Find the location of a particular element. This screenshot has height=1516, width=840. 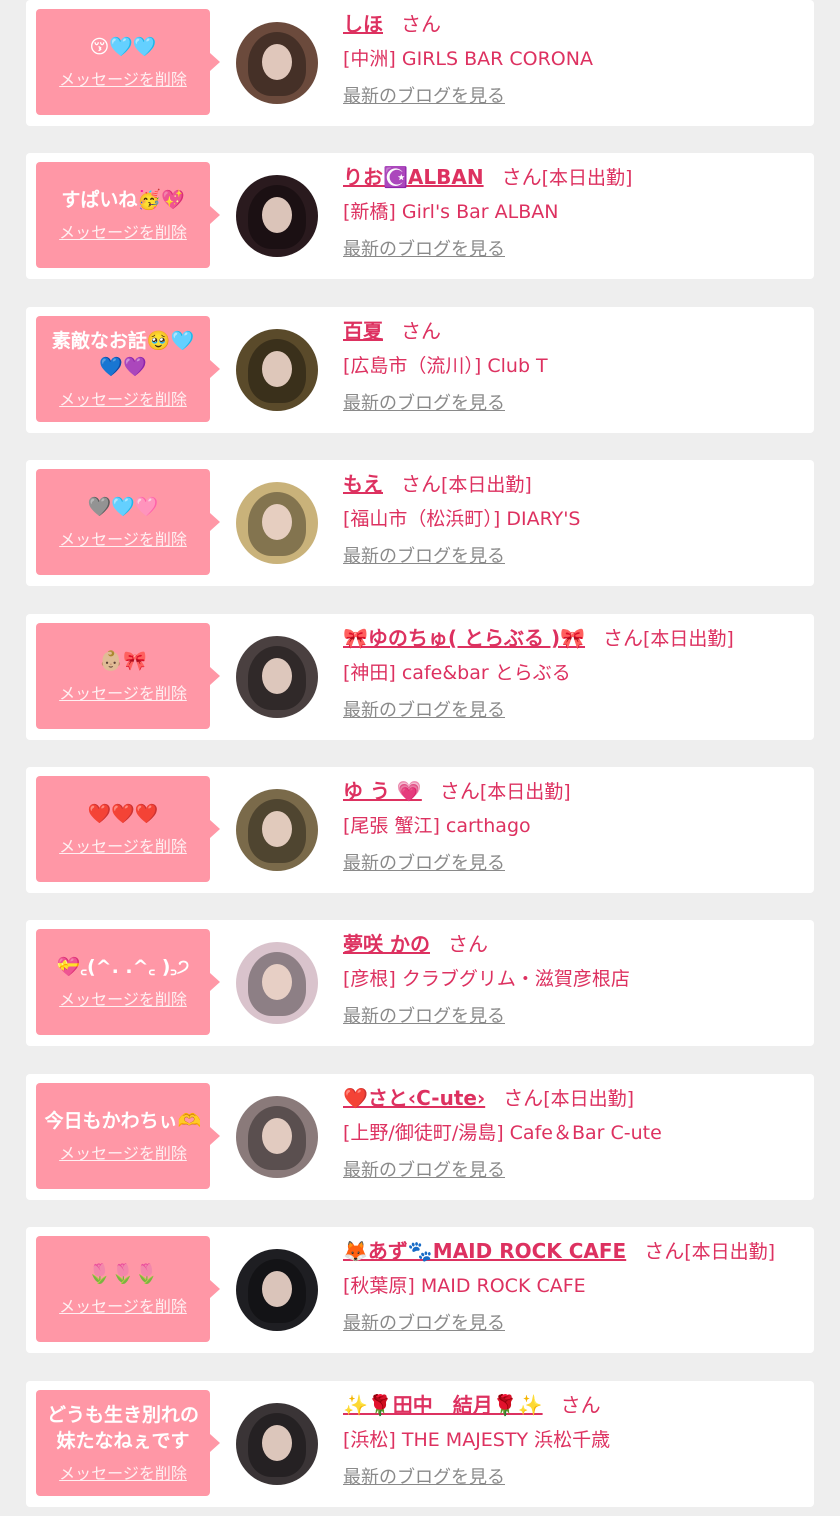

message-text: どうも生き別れの妹たなねぇです is located at coordinates (122, 1428).